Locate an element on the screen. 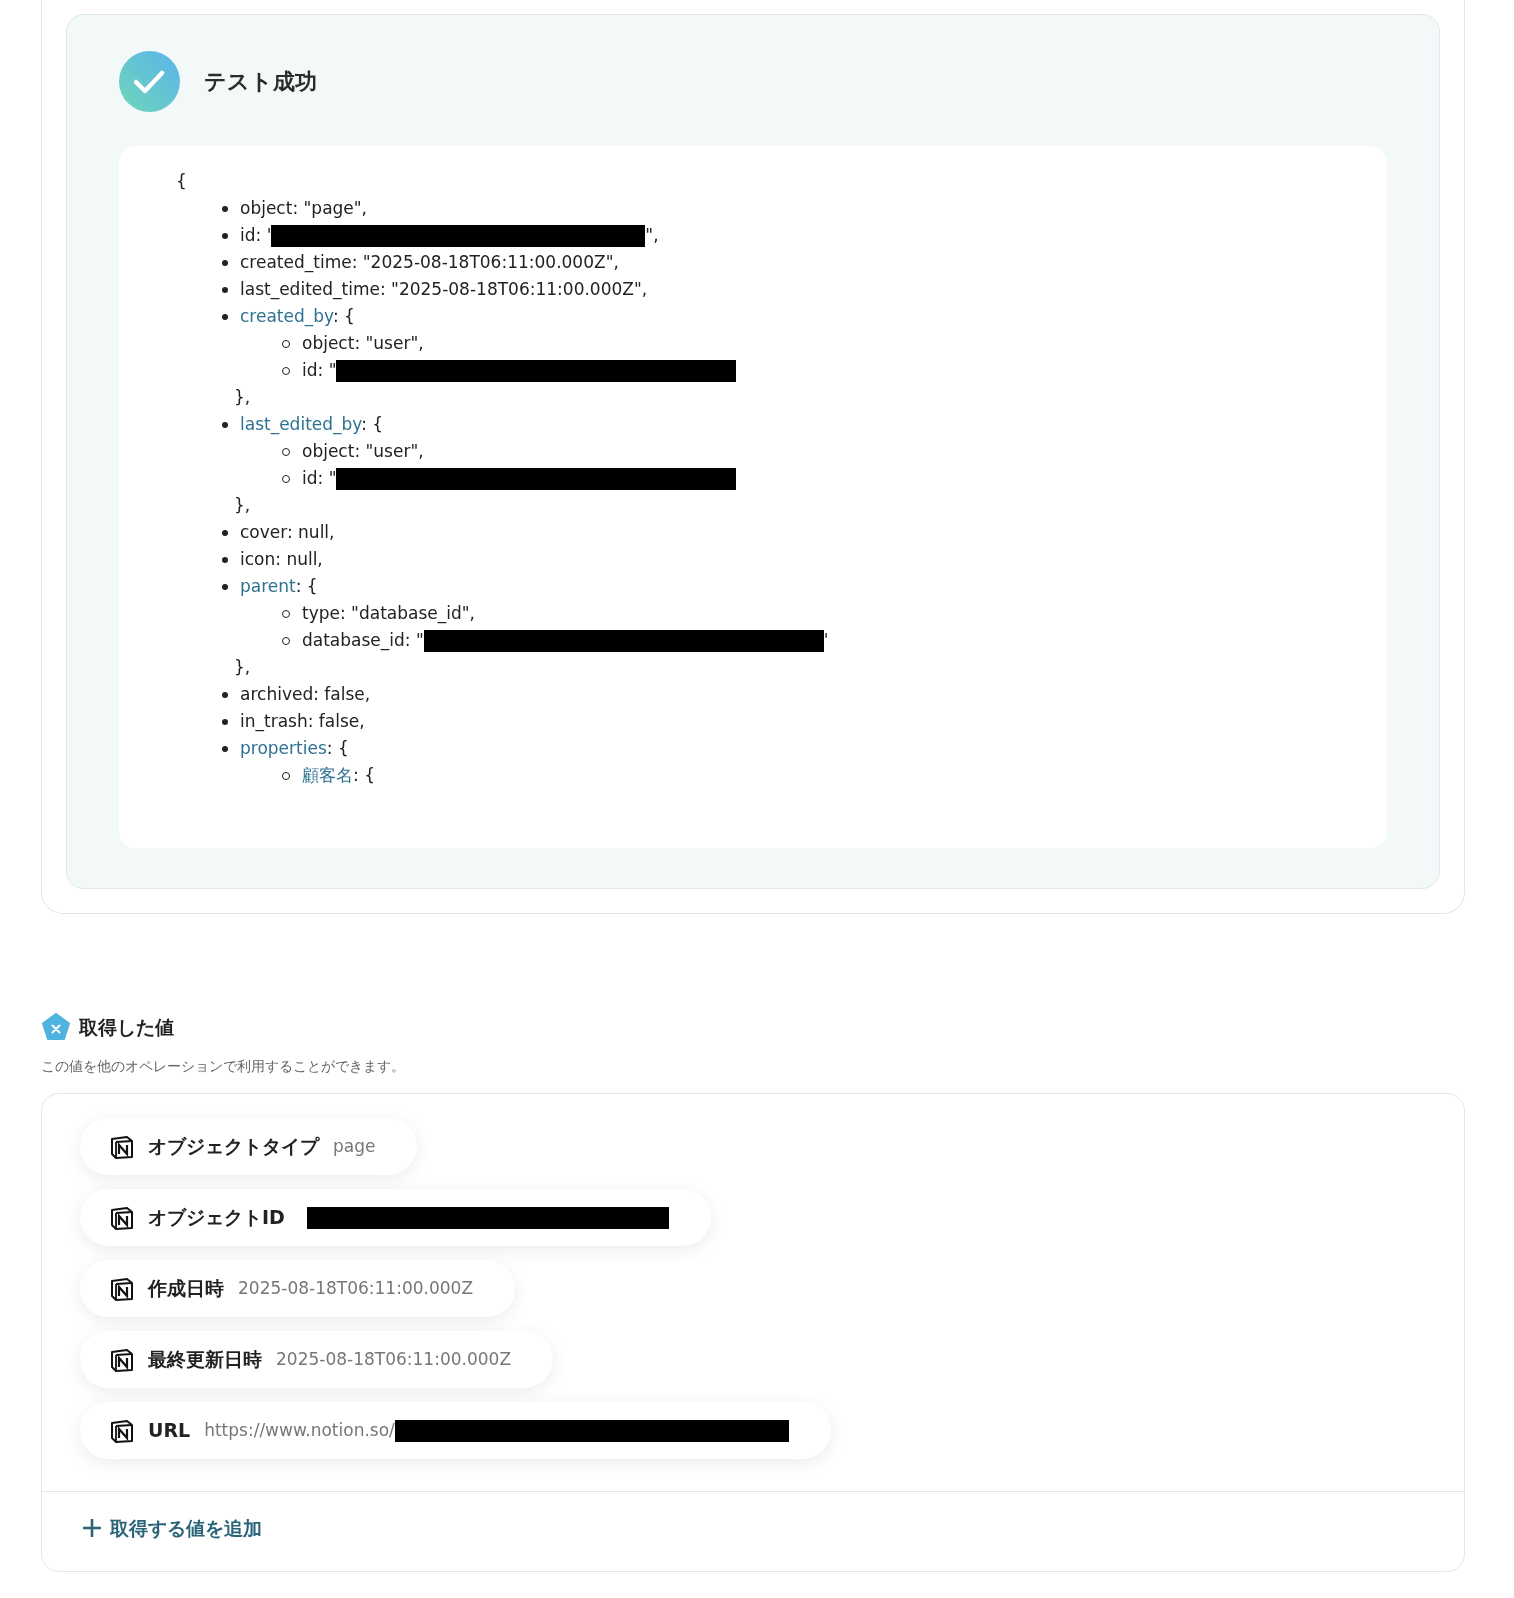 This screenshot has width=1514, height=1598. value-chip: オブジェクトID is located at coordinates (395, 1217).